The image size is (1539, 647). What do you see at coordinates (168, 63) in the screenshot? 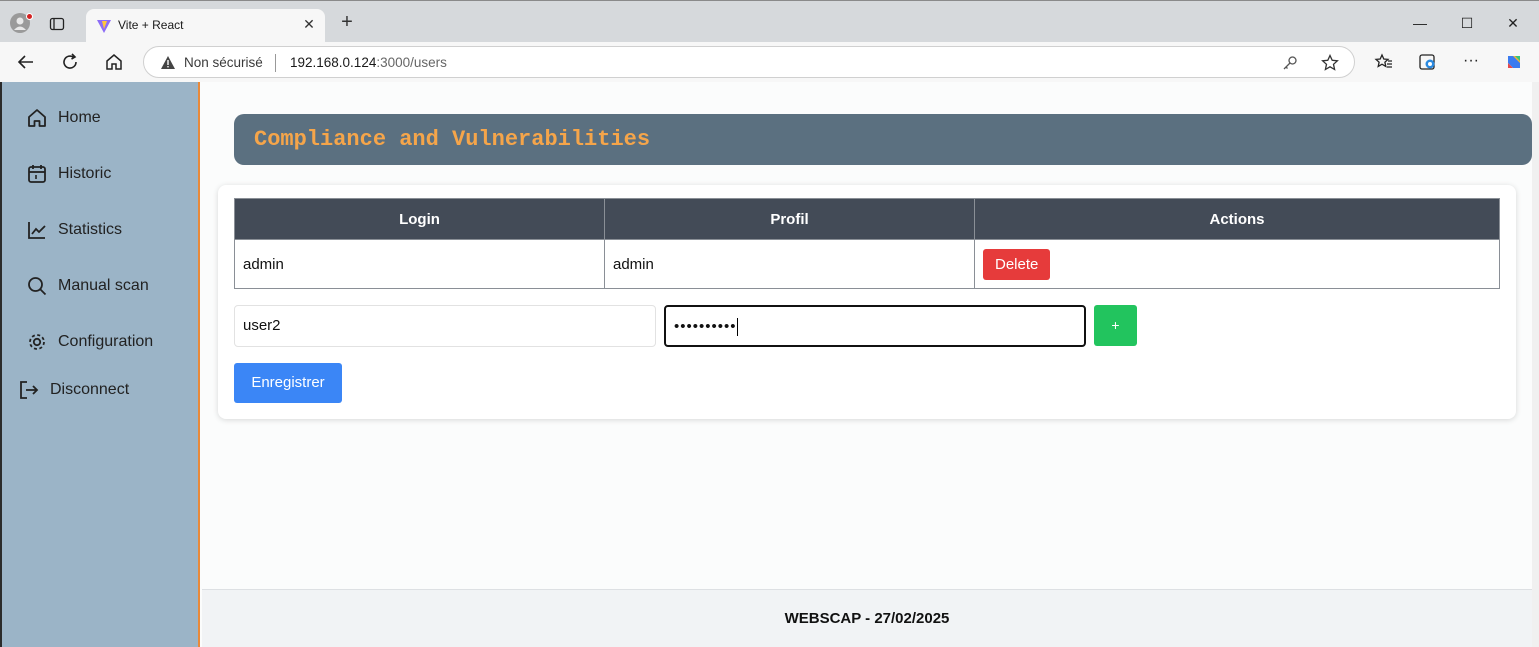
I see `warning-icon` at bounding box center [168, 63].